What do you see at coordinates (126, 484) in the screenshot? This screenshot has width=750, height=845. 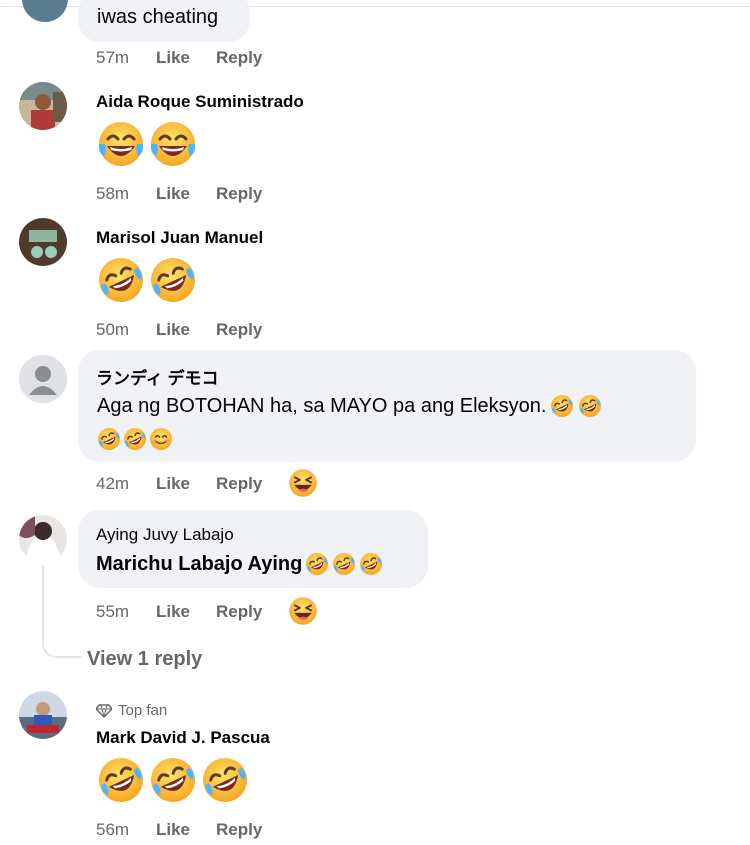 I see `comment-time: 42m` at bounding box center [126, 484].